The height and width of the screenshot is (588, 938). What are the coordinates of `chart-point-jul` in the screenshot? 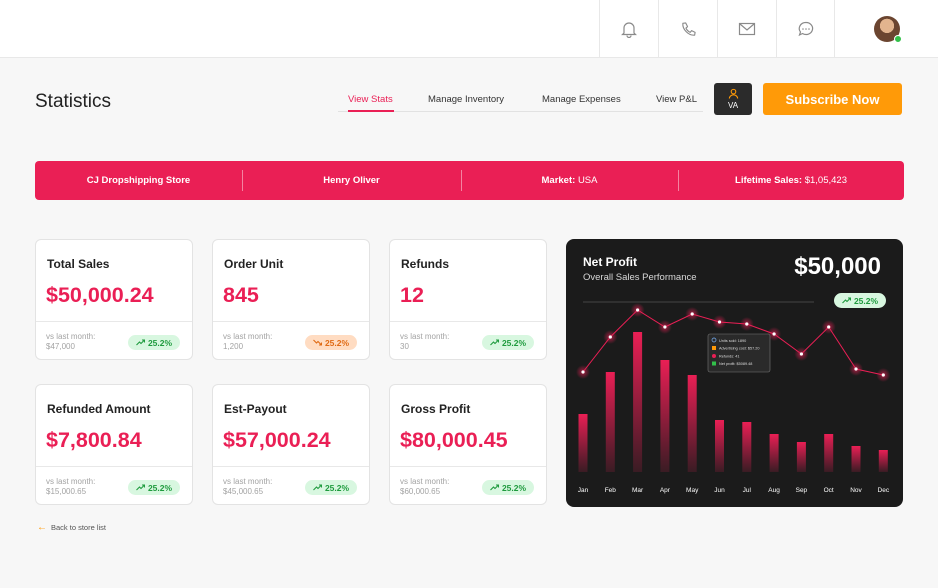 It's located at (747, 324).